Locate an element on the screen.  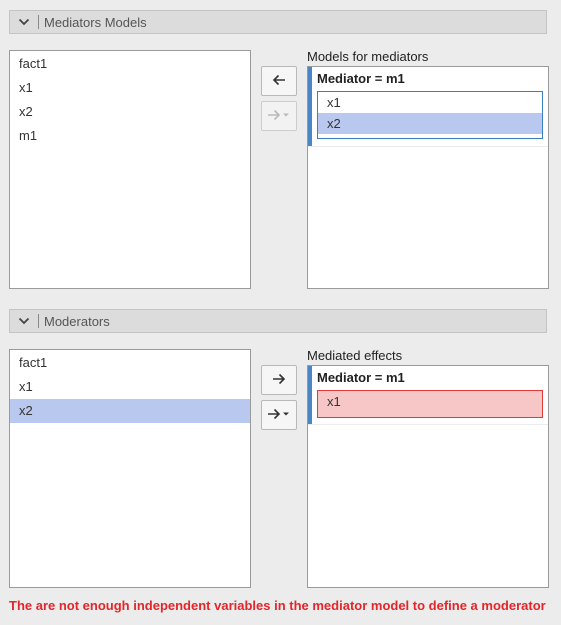
arrow-right-icon is located at coordinates (279, 380).